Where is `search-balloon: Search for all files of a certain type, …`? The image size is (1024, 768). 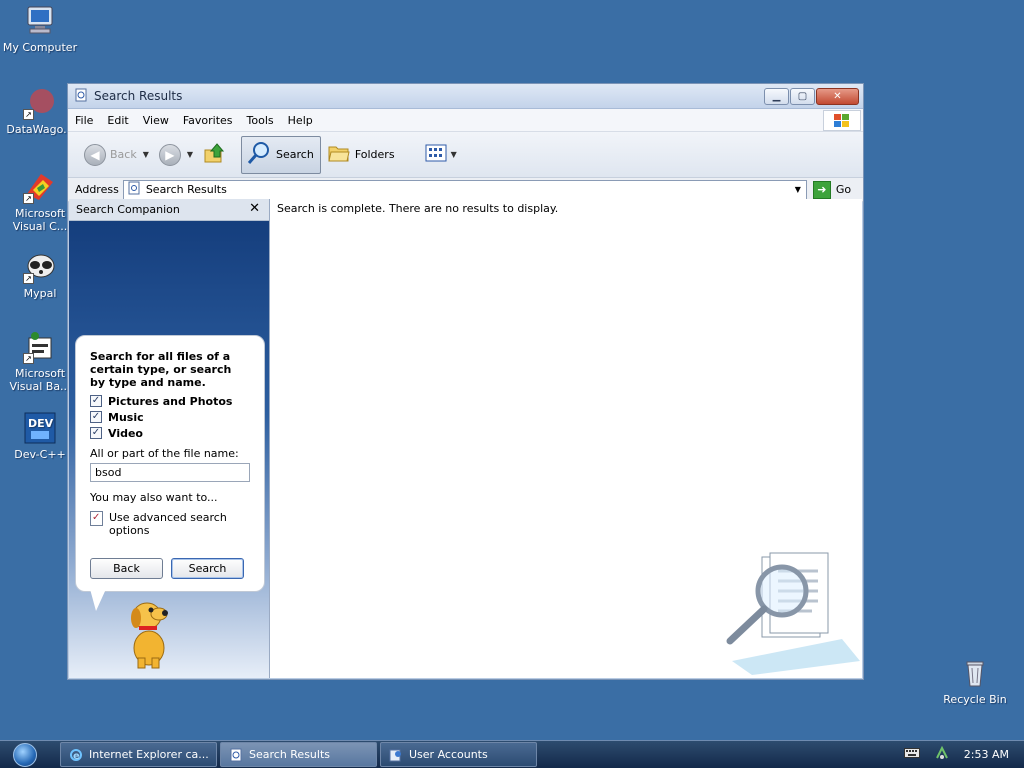
search-balloon: Search for all files of a certain type, … is located at coordinates (170, 473).